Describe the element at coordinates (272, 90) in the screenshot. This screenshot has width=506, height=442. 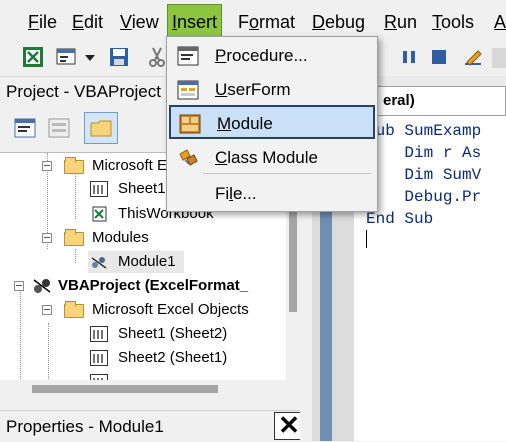
I see `menu-item-userform: UserForm` at that location.